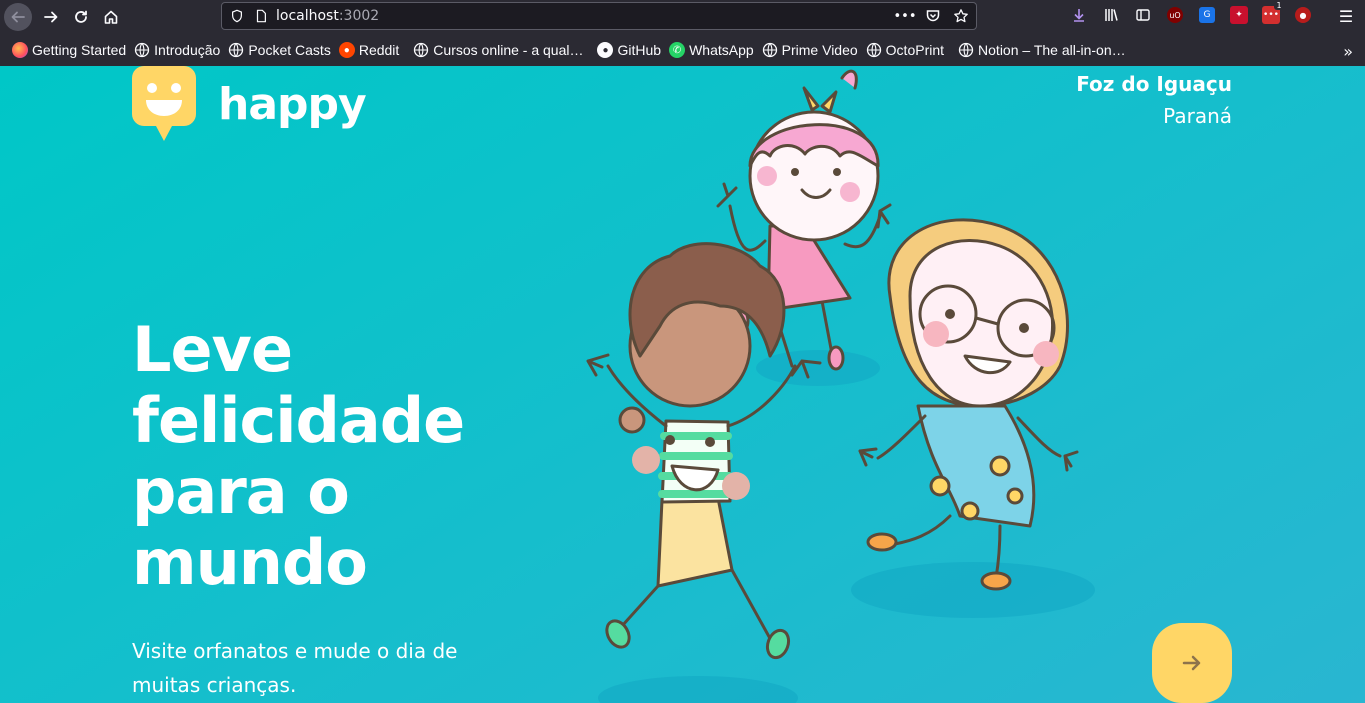 This screenshot has width=1365, height=703. Describe the element at coordinates (721, 50) in the screenshot. I see `bookmark-label: WhatsApp` at that location.